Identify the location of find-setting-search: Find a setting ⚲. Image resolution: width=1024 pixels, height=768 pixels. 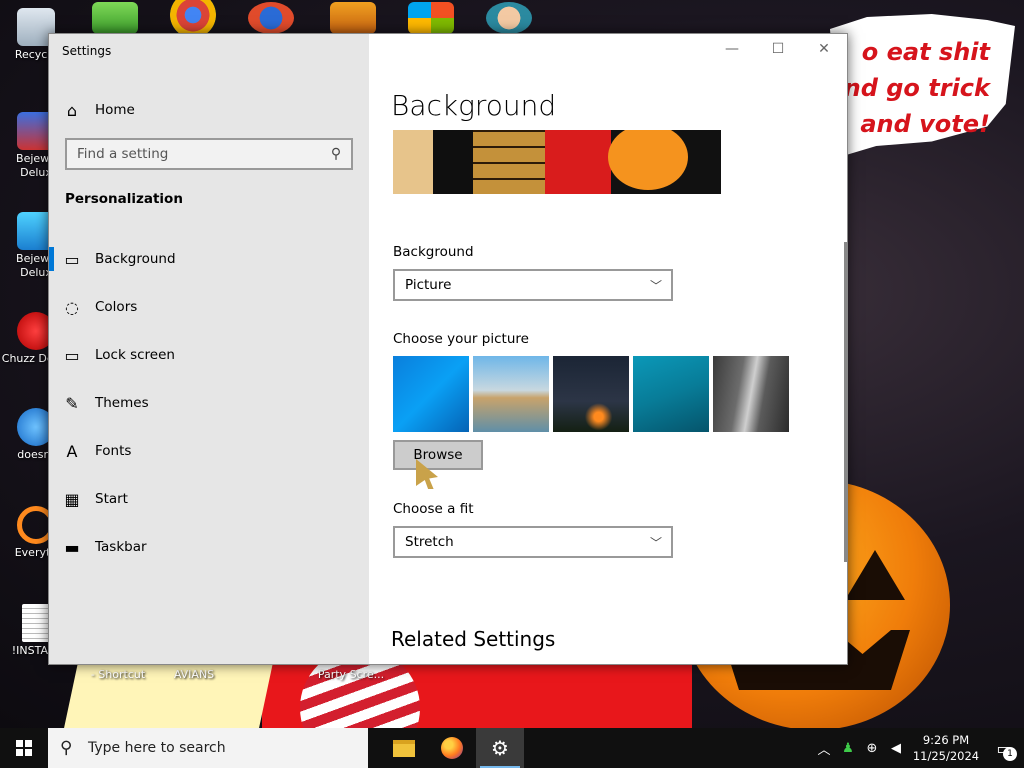
(209, 154).